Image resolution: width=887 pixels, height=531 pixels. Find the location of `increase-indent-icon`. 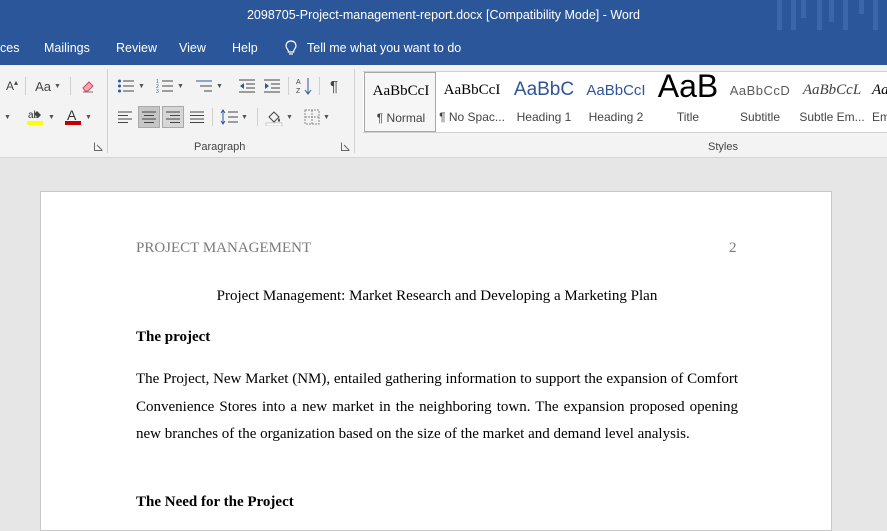

increase-indent-icon is located at coordinates (272, 86).